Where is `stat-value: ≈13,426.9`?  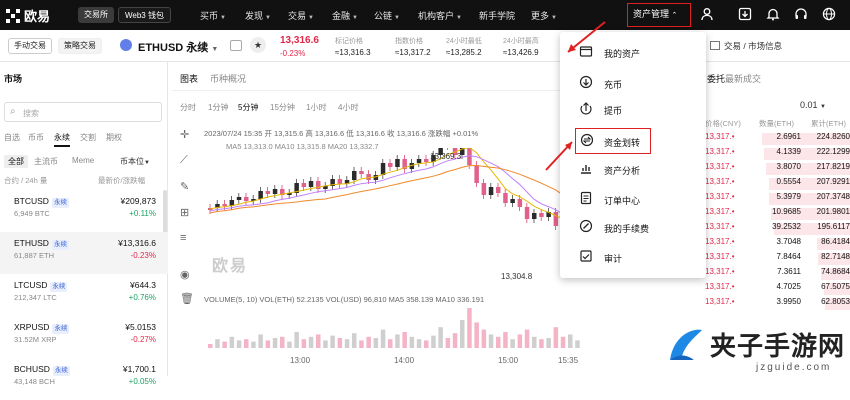
stat-value: ≈13,426.9 is located at coordinates (521, 52).